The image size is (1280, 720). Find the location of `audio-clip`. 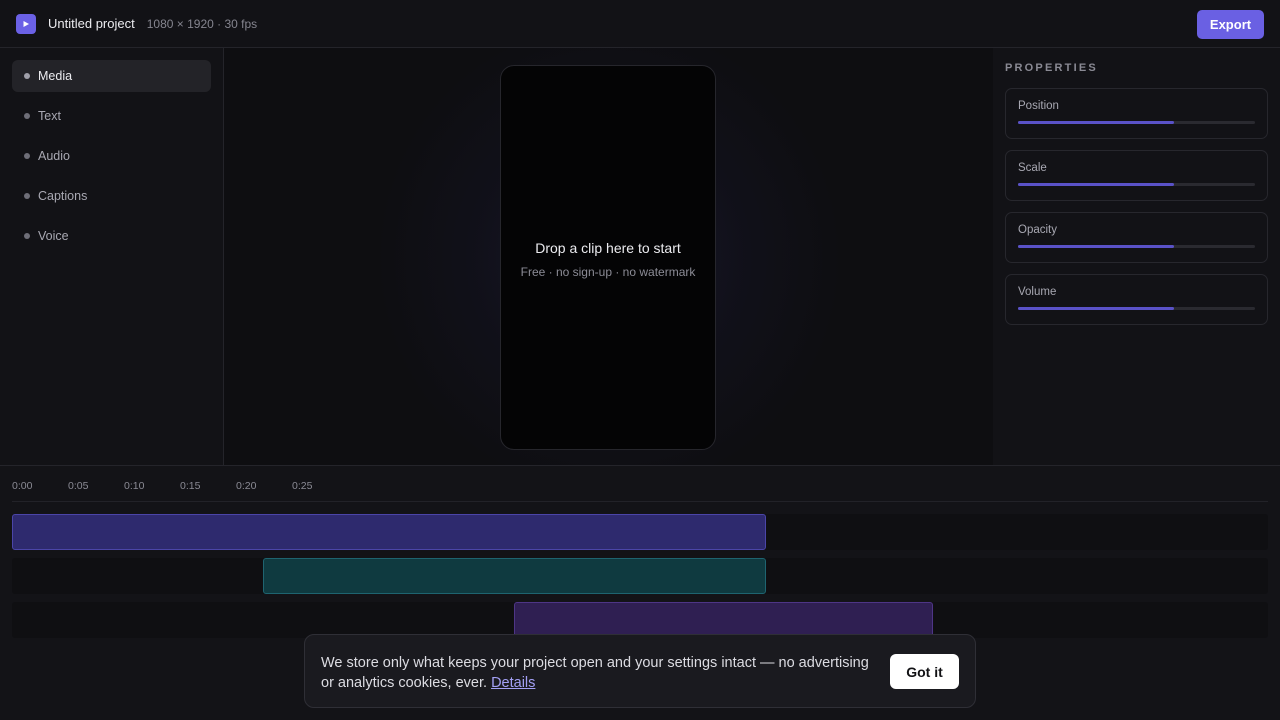

audio-clip is located at coordinates (723, 620).